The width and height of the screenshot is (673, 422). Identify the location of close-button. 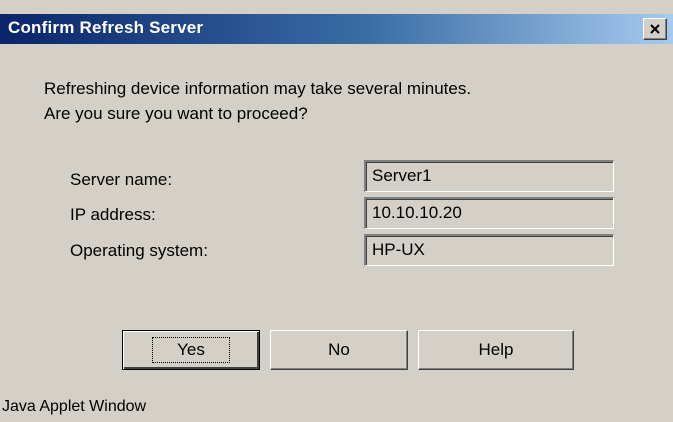
(655, 29).